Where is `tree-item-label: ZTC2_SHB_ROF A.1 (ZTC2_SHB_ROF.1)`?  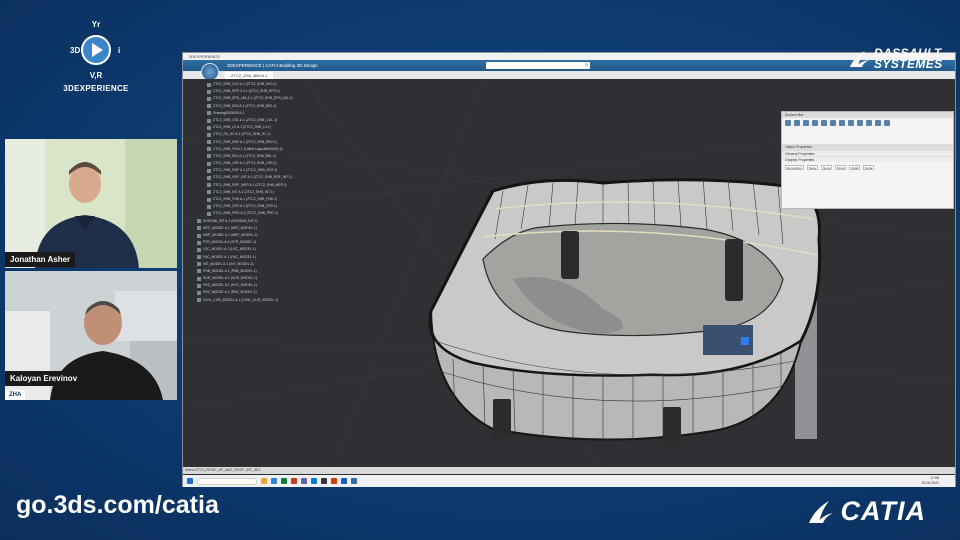
tree-item-label: ZTC2_SHB_ROF A.1 (ZTC2_SHB_ROF.1) is located at coordinates (245, 170).